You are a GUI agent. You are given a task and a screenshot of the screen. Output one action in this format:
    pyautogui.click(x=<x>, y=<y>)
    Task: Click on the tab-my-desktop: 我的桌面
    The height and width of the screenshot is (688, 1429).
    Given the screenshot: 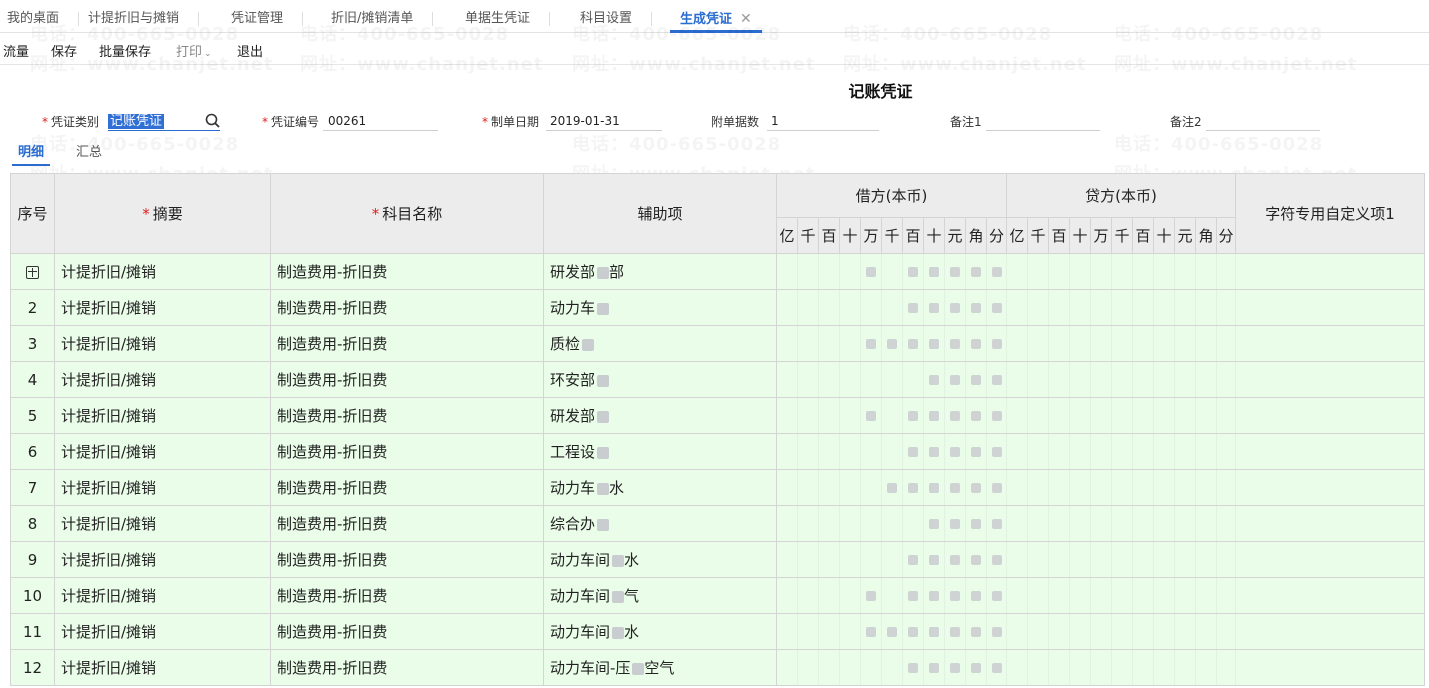 What is the action you would take?
    pyautogui.click(x=43, y=16)
    